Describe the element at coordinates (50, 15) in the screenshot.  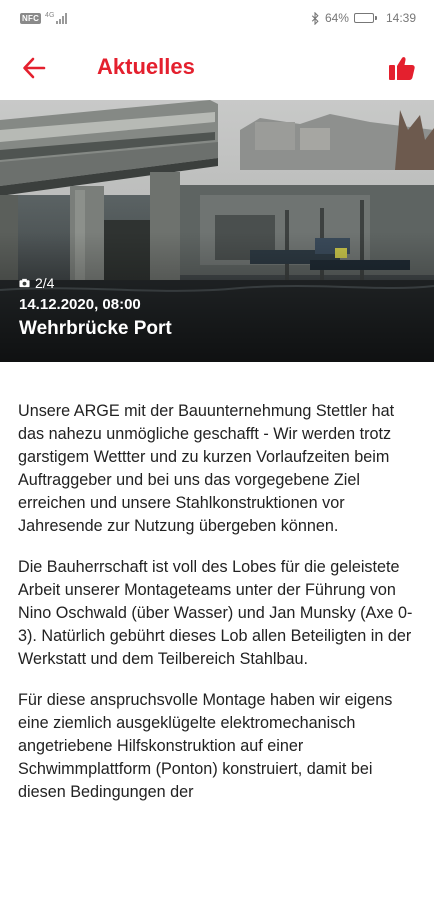
I see `network-type-label: 4G` at that location.